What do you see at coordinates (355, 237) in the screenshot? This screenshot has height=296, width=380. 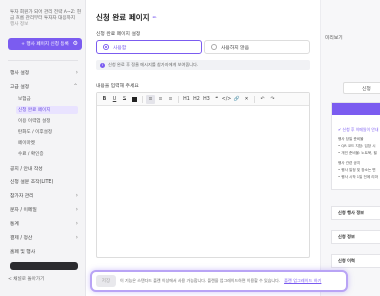 I see `preview-section-application-info: 신청 정보` at bounding box center [355, 237].